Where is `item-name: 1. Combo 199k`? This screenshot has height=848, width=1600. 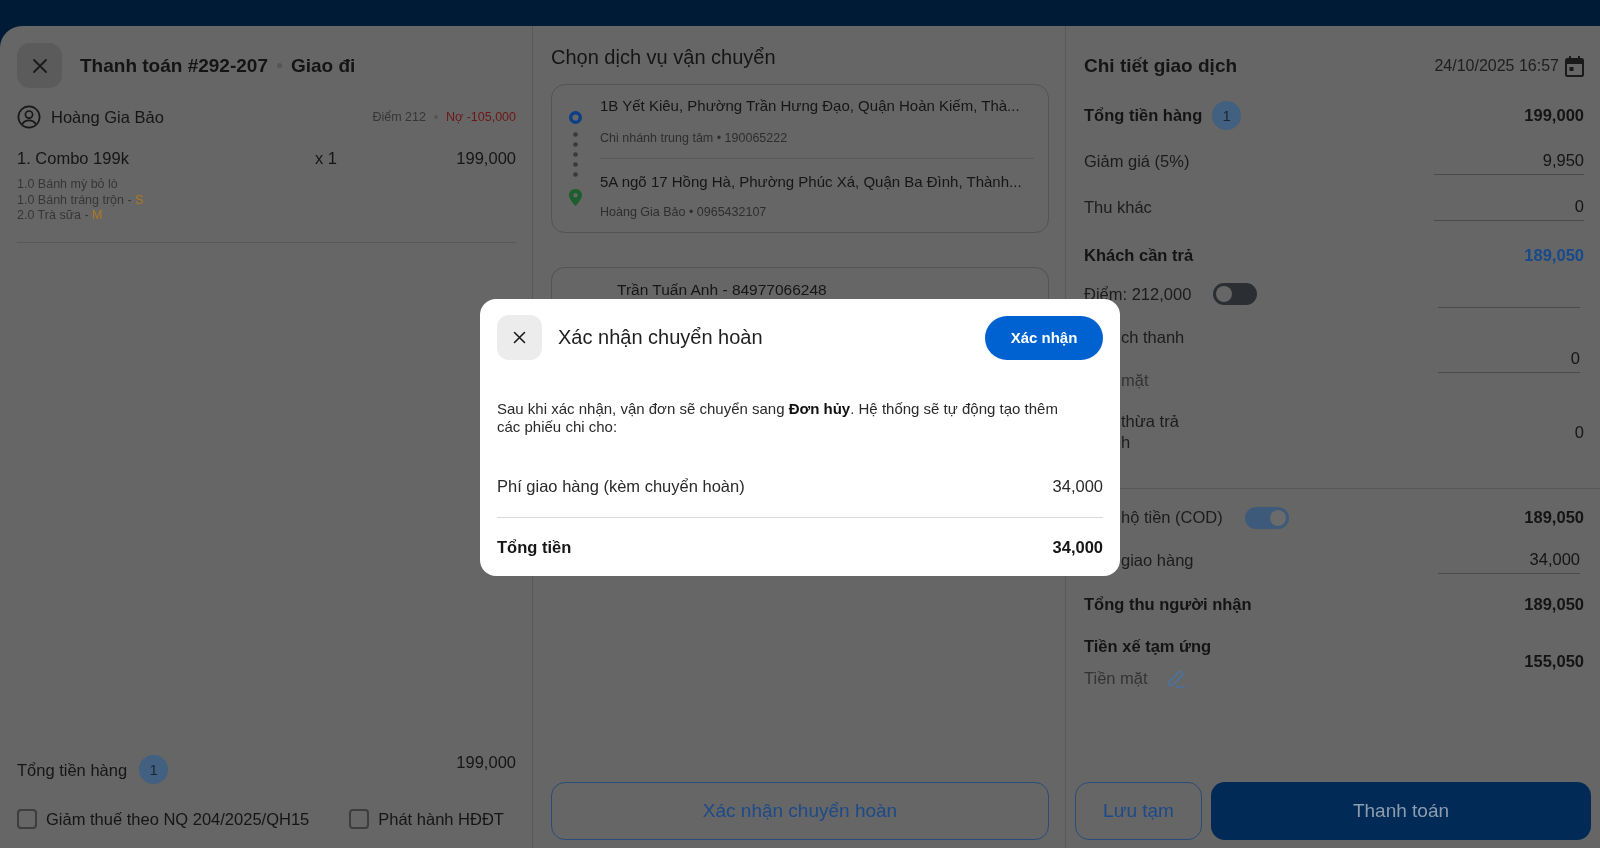
item-name: 1. Combo 199k is located at coordinates (73, 158).